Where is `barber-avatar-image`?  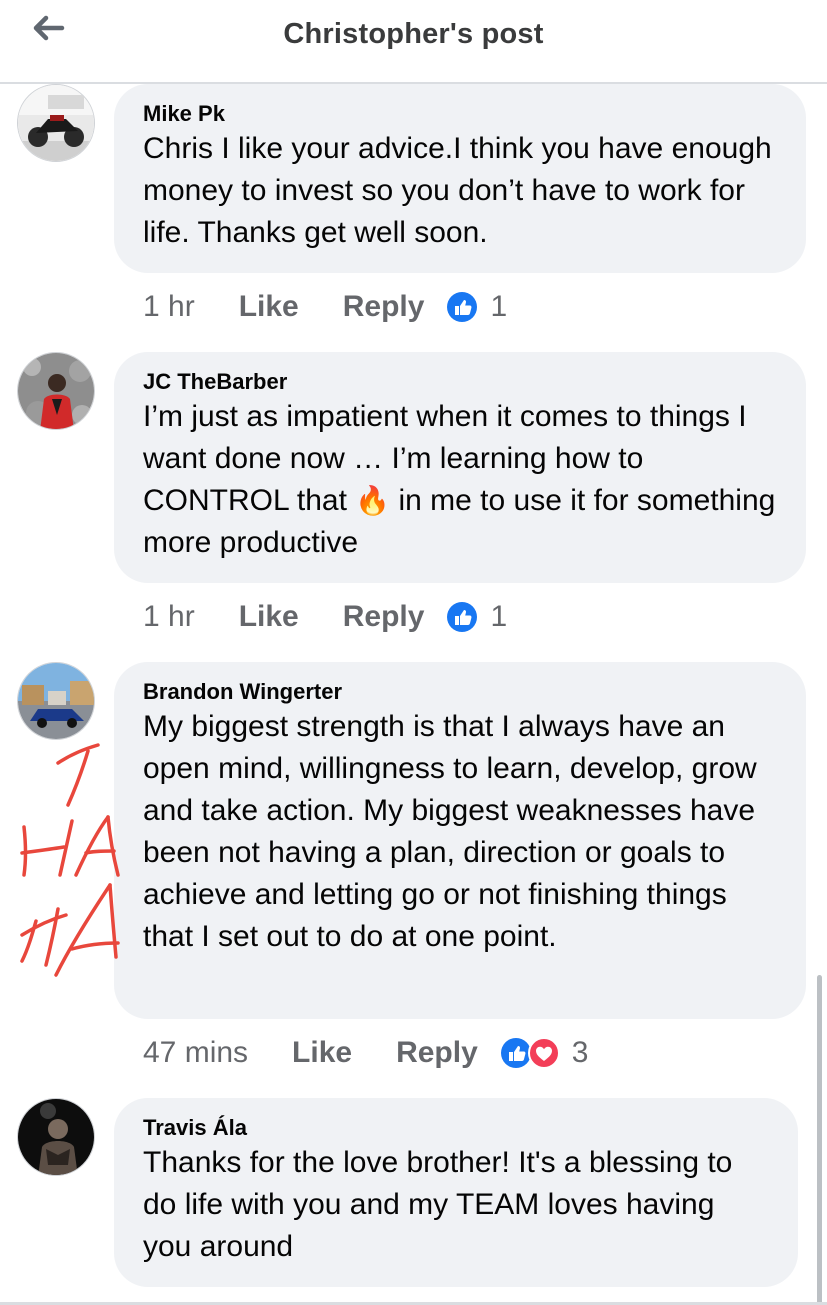 barber-avatar-image is located at coordinates (56, 391).